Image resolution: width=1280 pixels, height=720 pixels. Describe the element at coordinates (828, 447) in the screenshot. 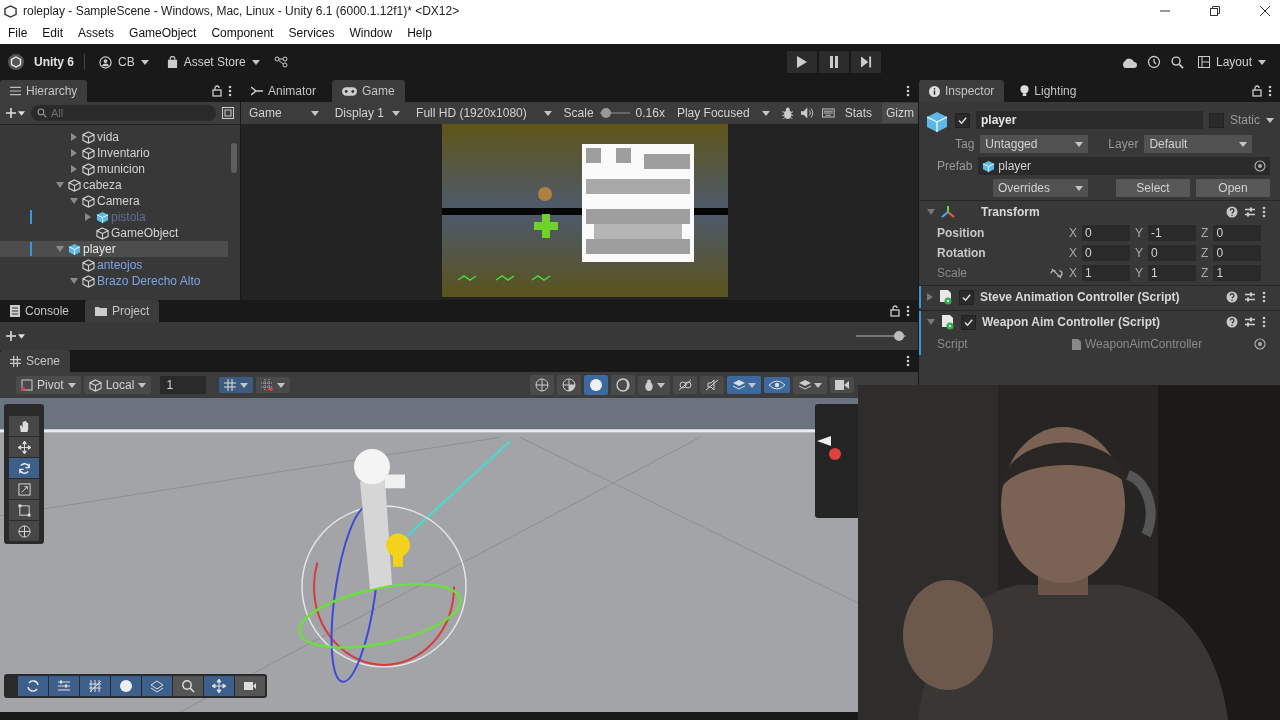

I see `orientation-gizmo-icon` at that location.